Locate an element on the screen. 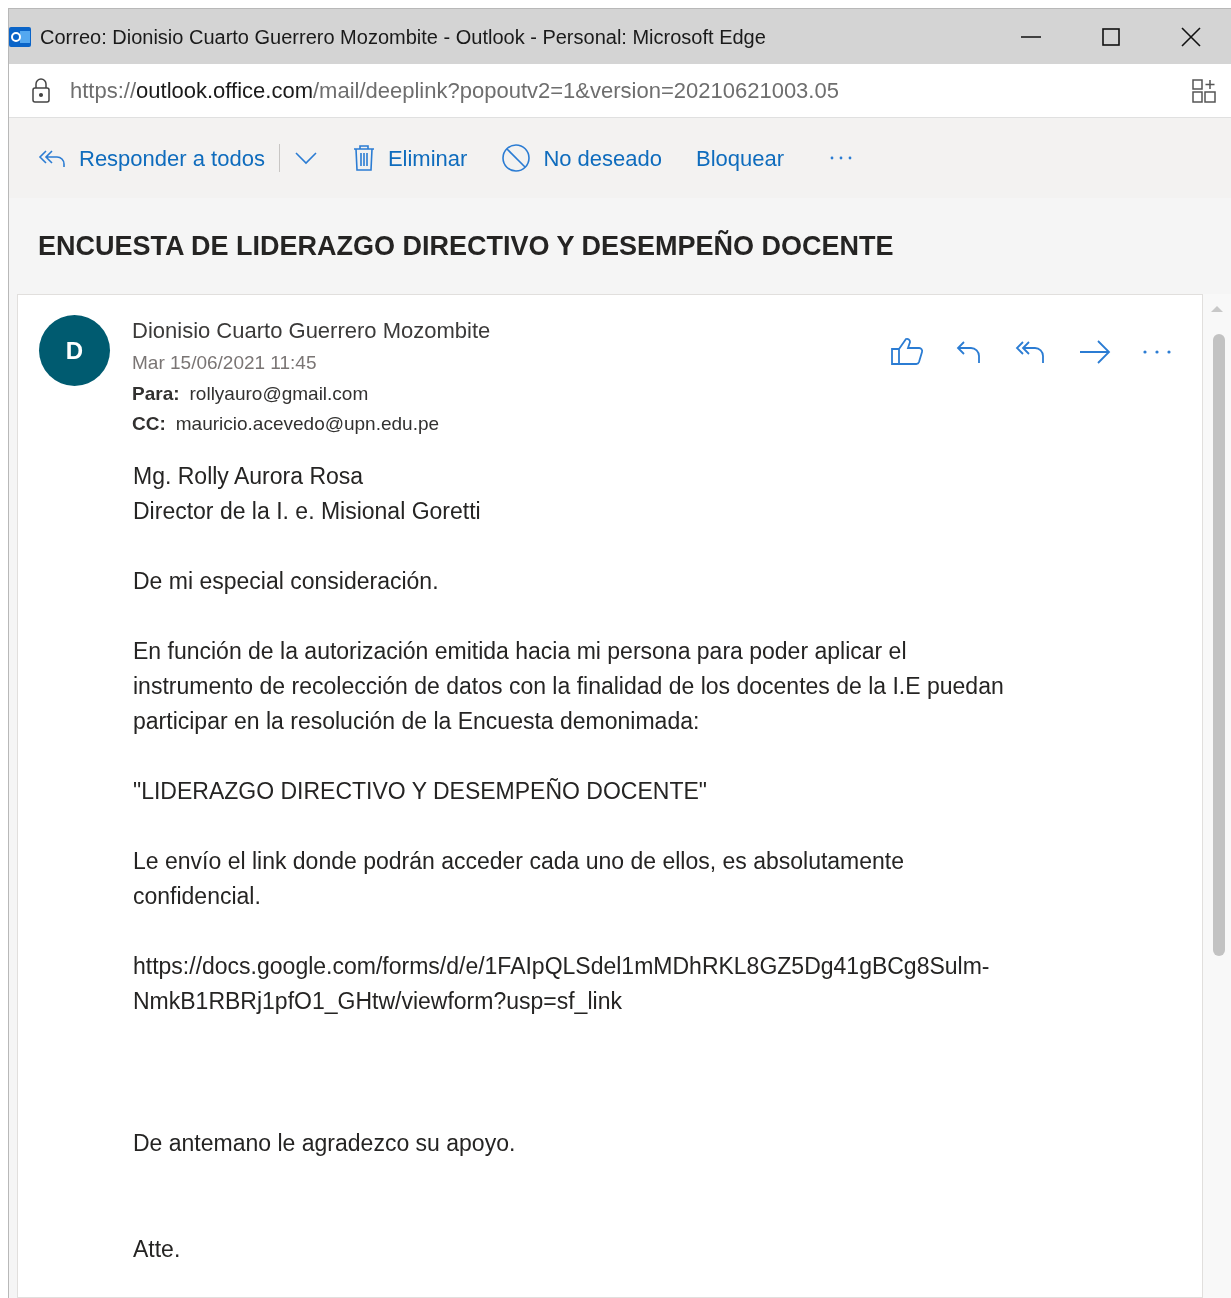 This screenshot has height=1298, width=1231. window-title: Correo: Dionisio Cuarto Guerrero Mozombite - Outlook - Personal: Microsoft Edge is located at coordinates (403, 37).